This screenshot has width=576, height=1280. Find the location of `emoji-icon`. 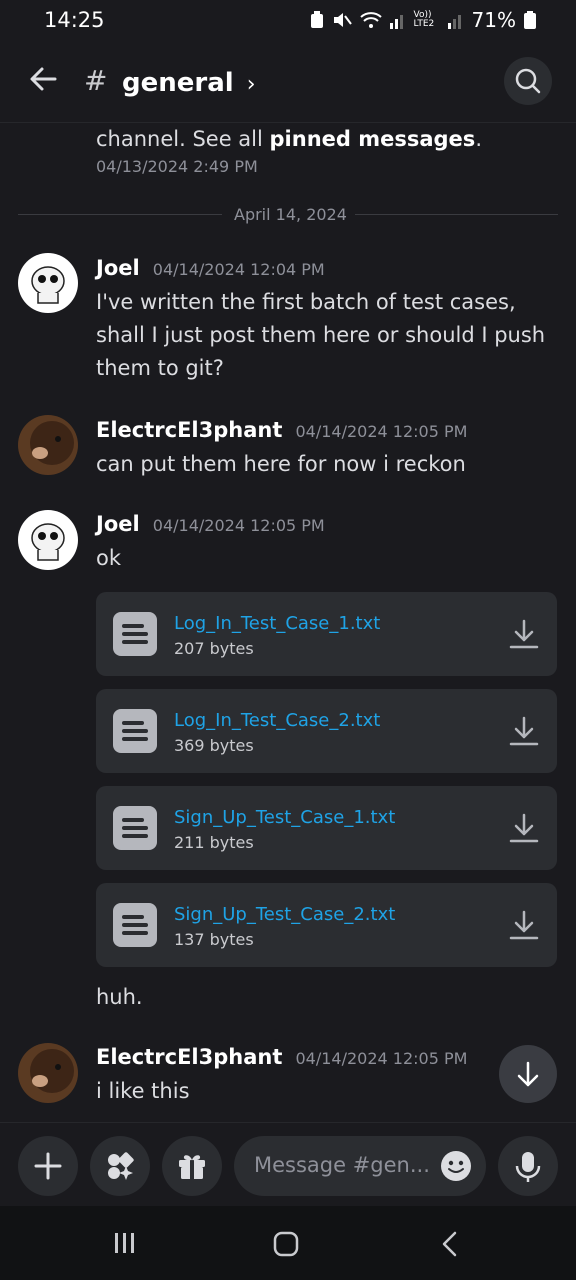

emoji-icon is located at coordinates (456, 1166).